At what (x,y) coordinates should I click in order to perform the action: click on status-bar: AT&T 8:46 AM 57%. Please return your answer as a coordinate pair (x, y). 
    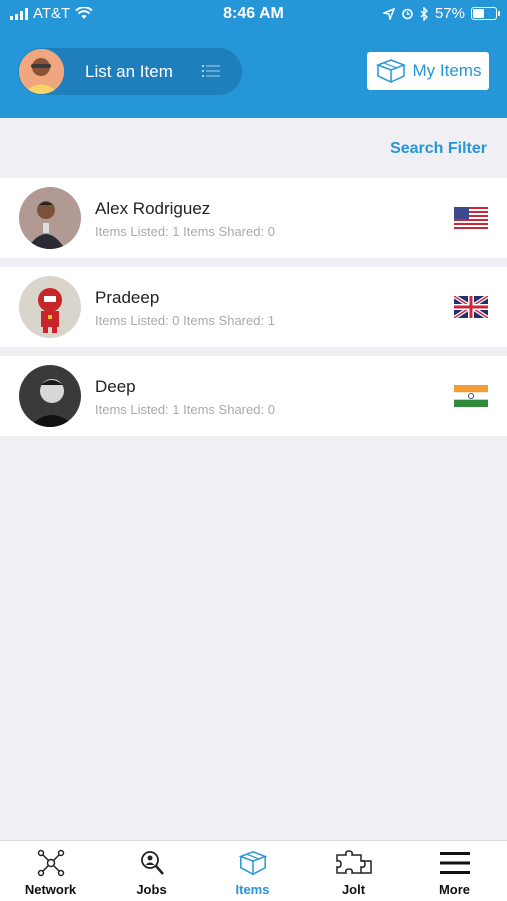
    Looking at the image, I should click on (253, 14).